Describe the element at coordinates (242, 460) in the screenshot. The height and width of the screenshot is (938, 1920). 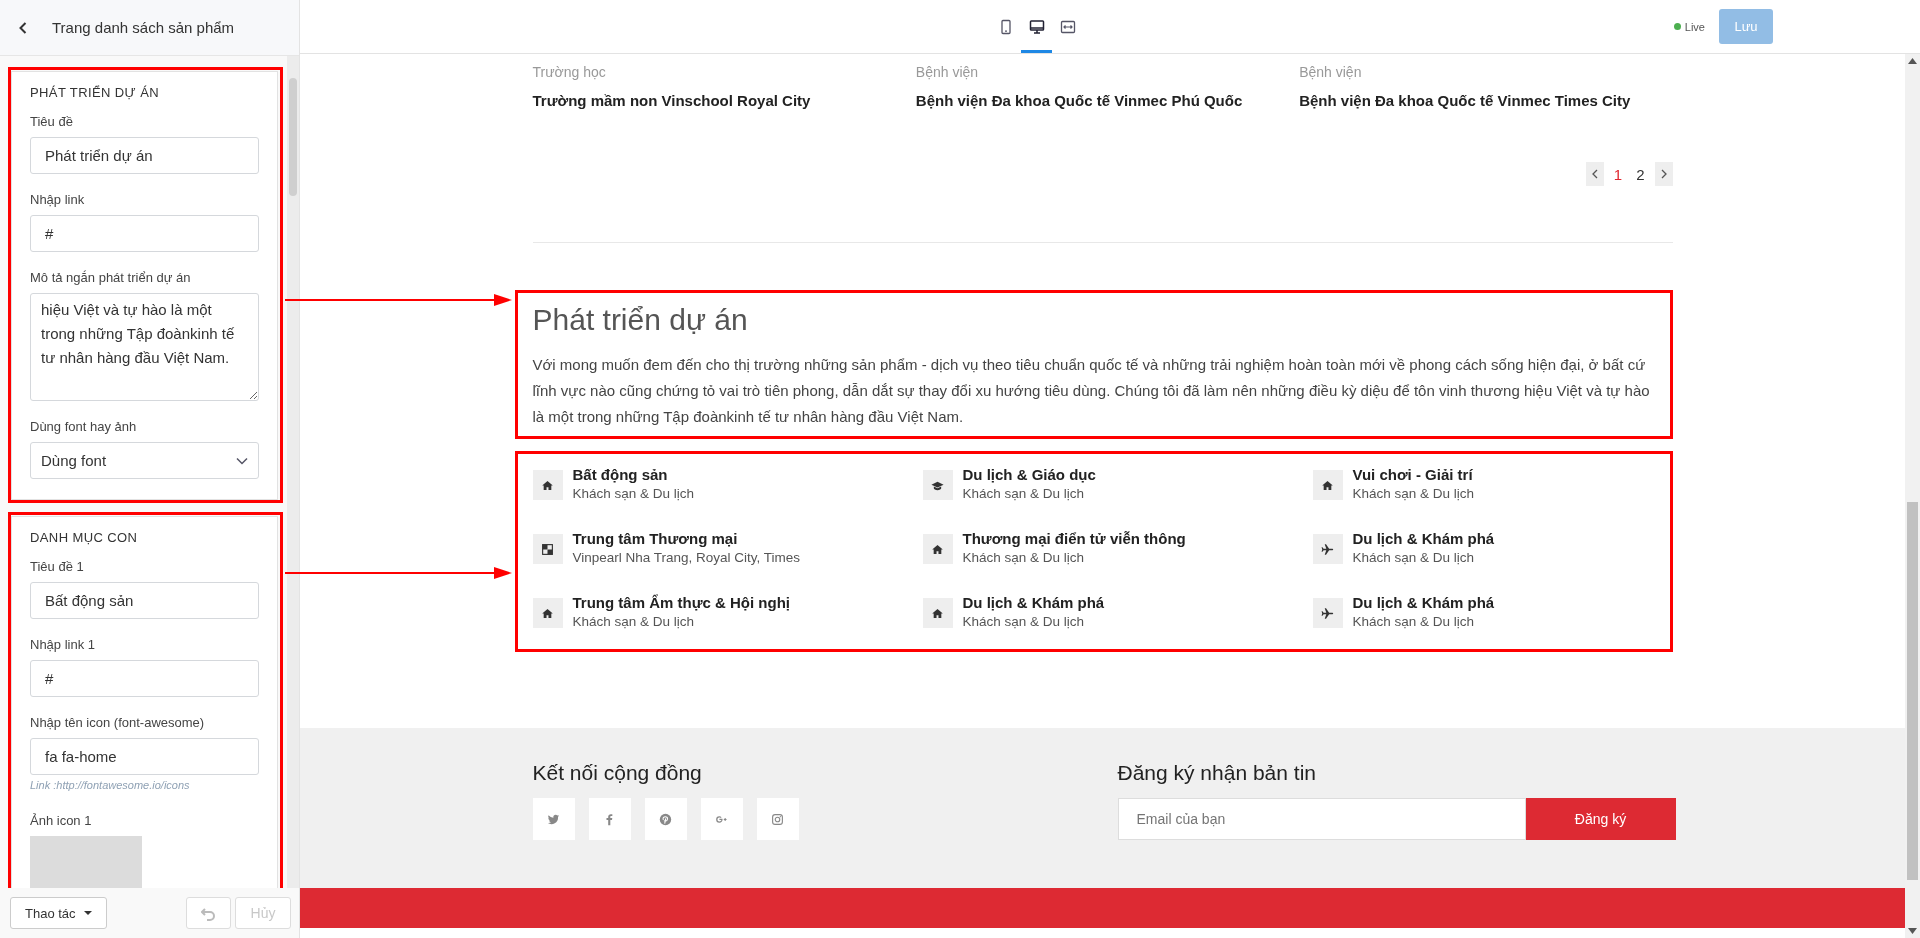
I see `chevron-down-icon` at that location.